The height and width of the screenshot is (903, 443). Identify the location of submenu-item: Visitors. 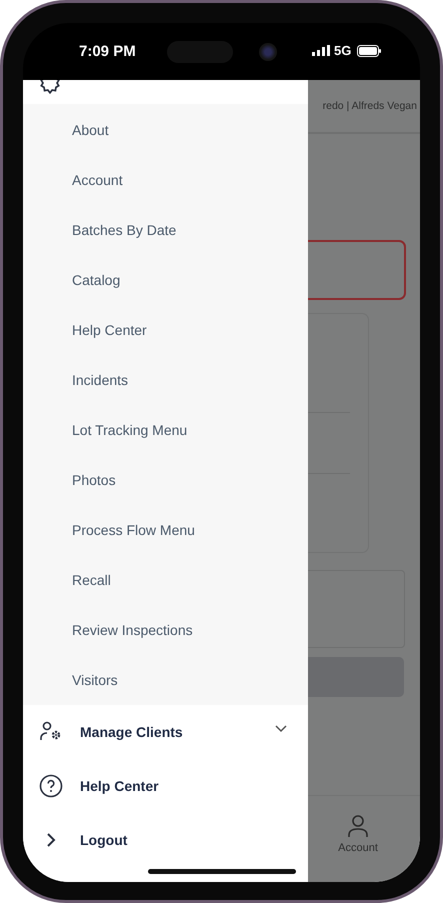
(165, 680).